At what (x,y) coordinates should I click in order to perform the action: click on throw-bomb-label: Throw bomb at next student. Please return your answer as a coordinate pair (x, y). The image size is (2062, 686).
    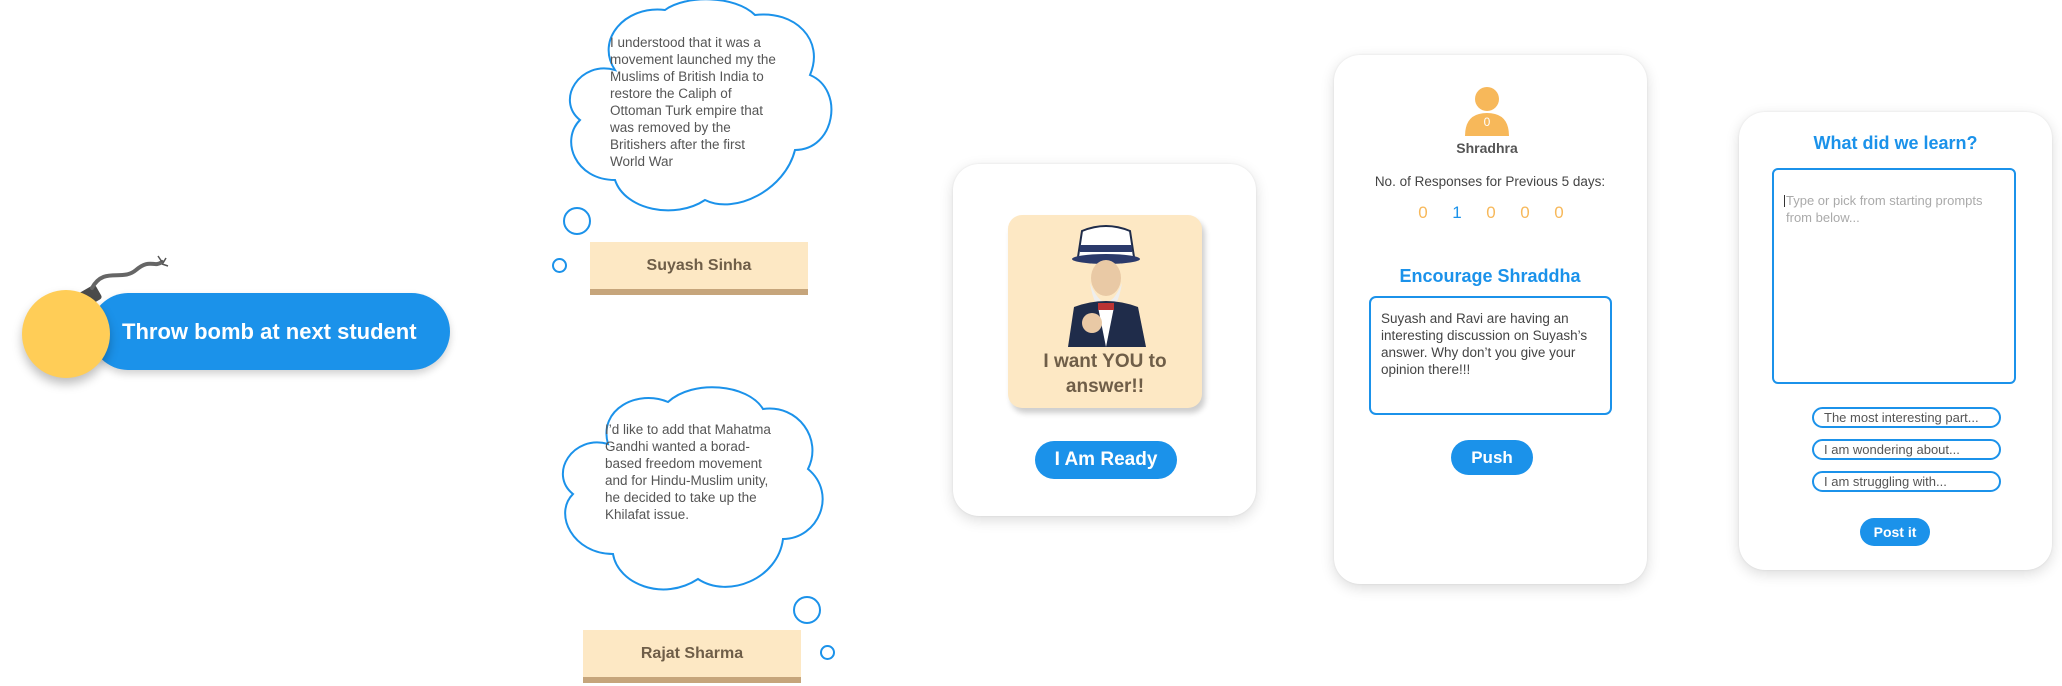
    Looking at the image, I should click on (269, 331).